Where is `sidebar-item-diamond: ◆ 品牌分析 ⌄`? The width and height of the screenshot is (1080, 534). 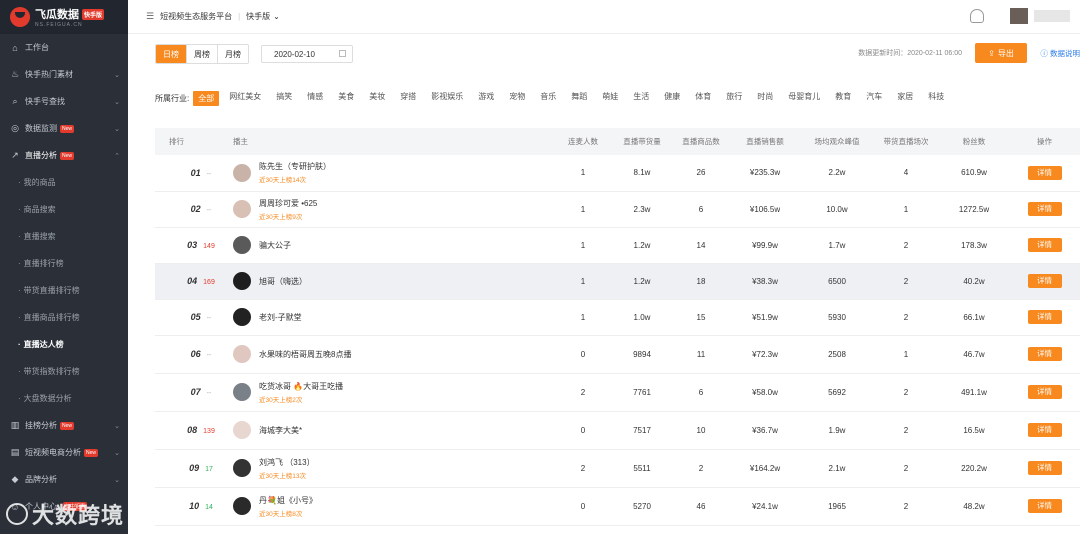 sidebar-item-diamond: ◆ 品牌分析 ⌄ is located at coordinates (64, 479).